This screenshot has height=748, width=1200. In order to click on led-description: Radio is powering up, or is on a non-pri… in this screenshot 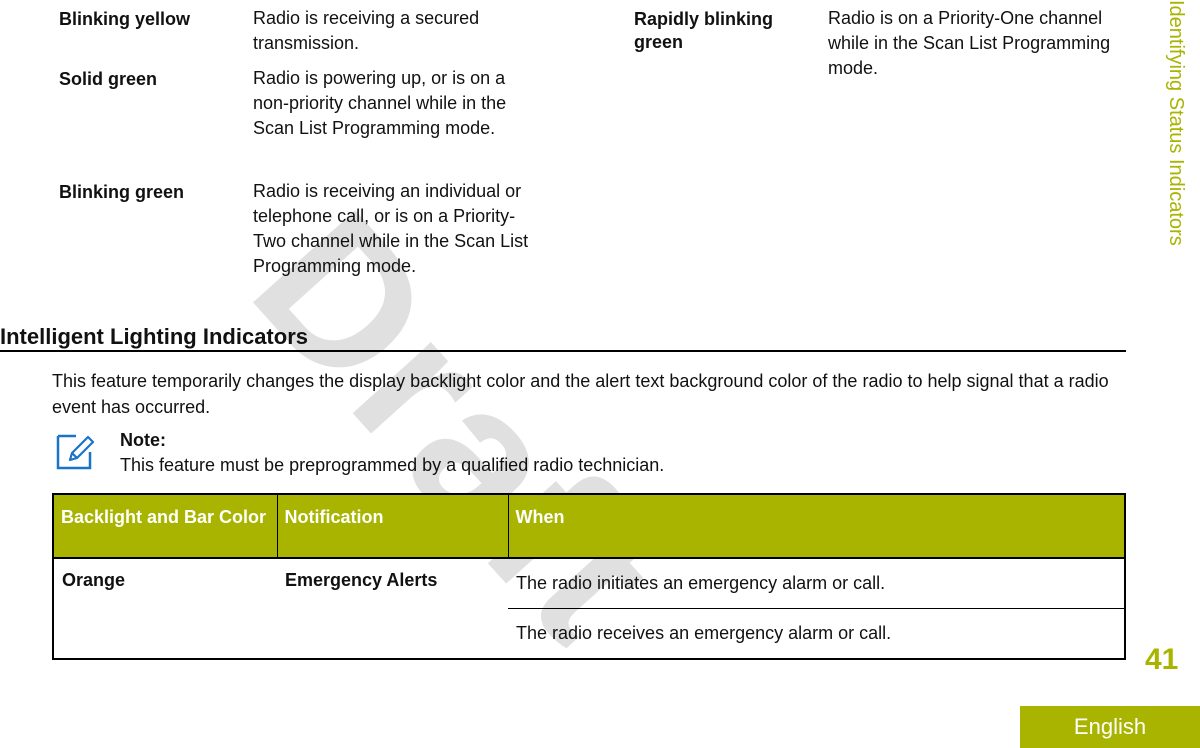, I will do `click(380, 103)`.